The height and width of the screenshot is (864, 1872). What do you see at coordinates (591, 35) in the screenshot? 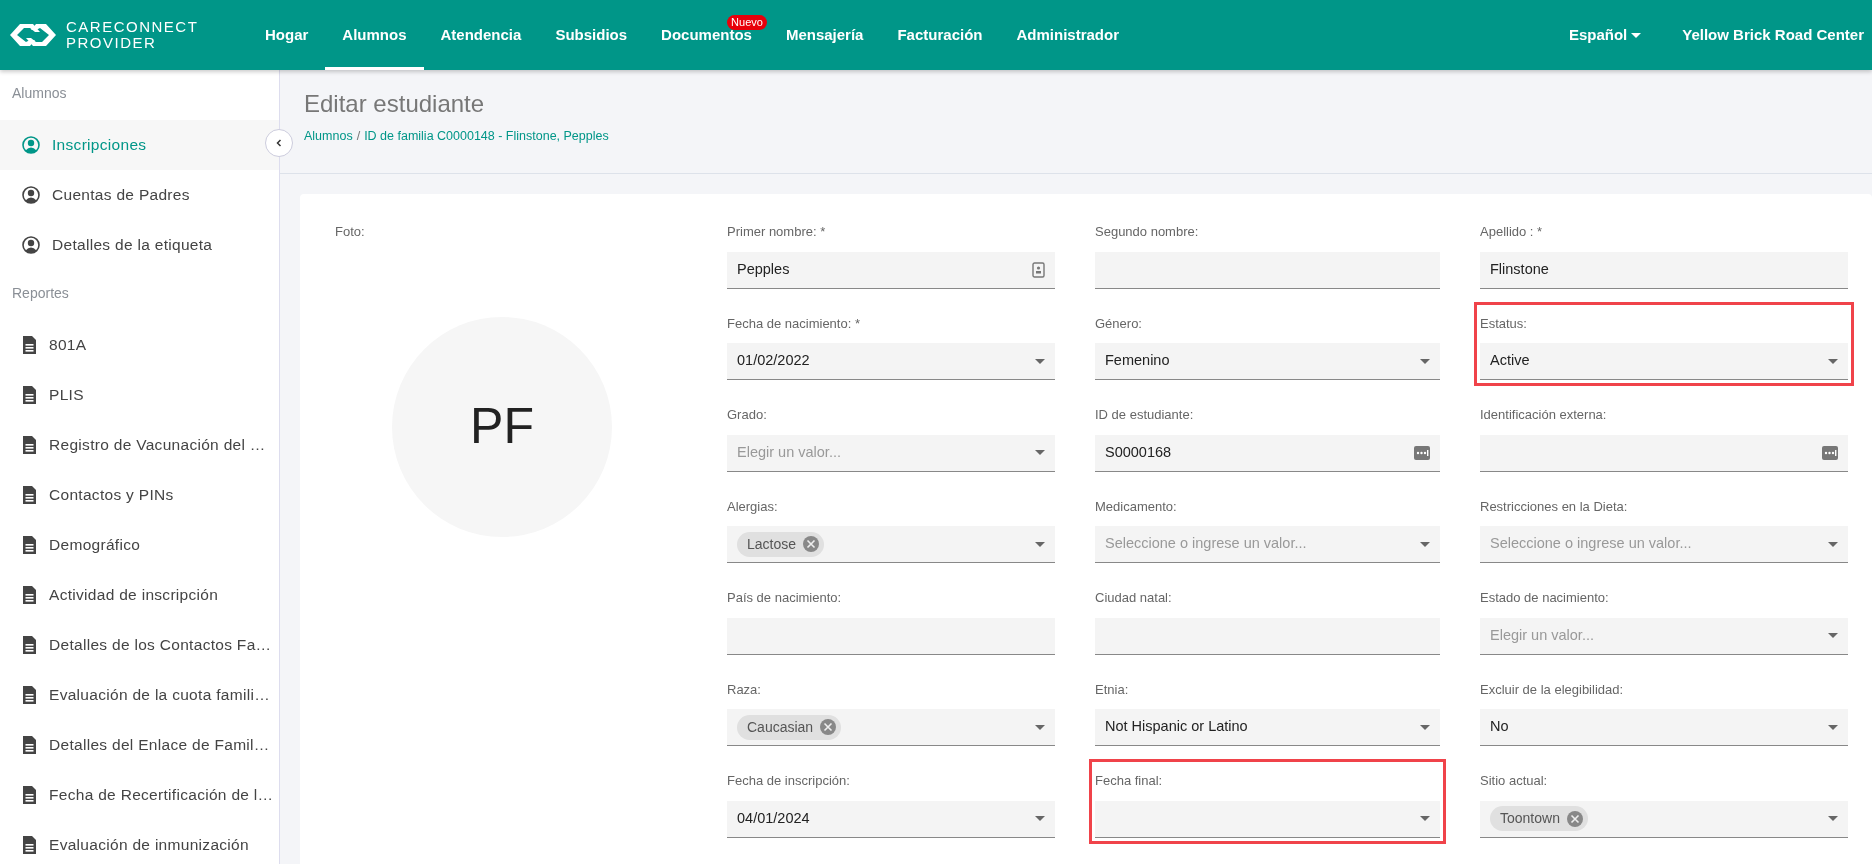
I see `nav-tab: Subsidios` at bounding box center [591, 35].